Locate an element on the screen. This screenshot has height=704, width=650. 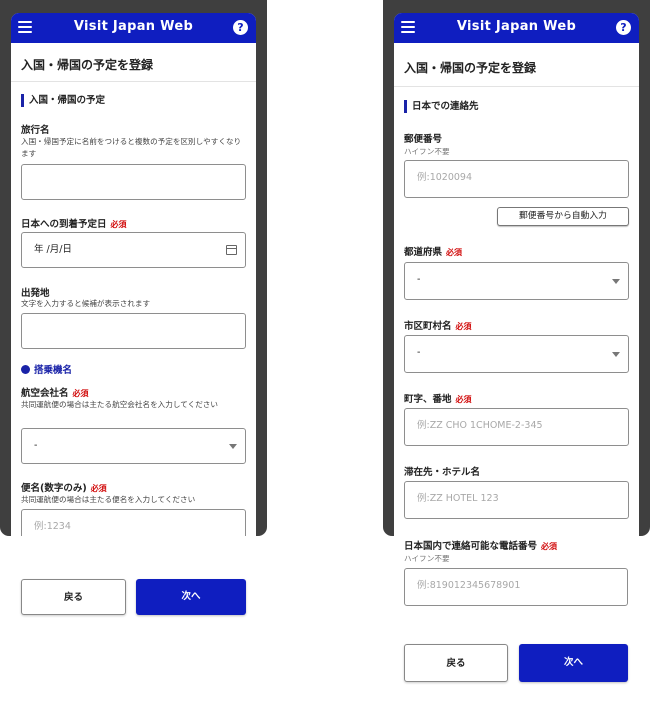
phone-number-help: ハイフン不要 is located at coordinates (427, 558).